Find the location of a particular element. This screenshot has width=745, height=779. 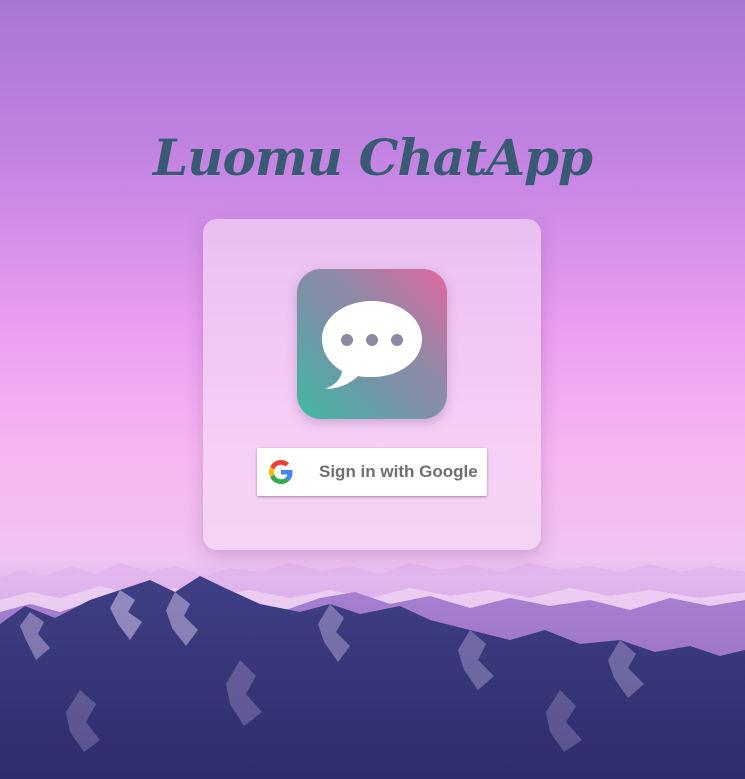

chat-bubble-icon is located at coordinates (372, 344).